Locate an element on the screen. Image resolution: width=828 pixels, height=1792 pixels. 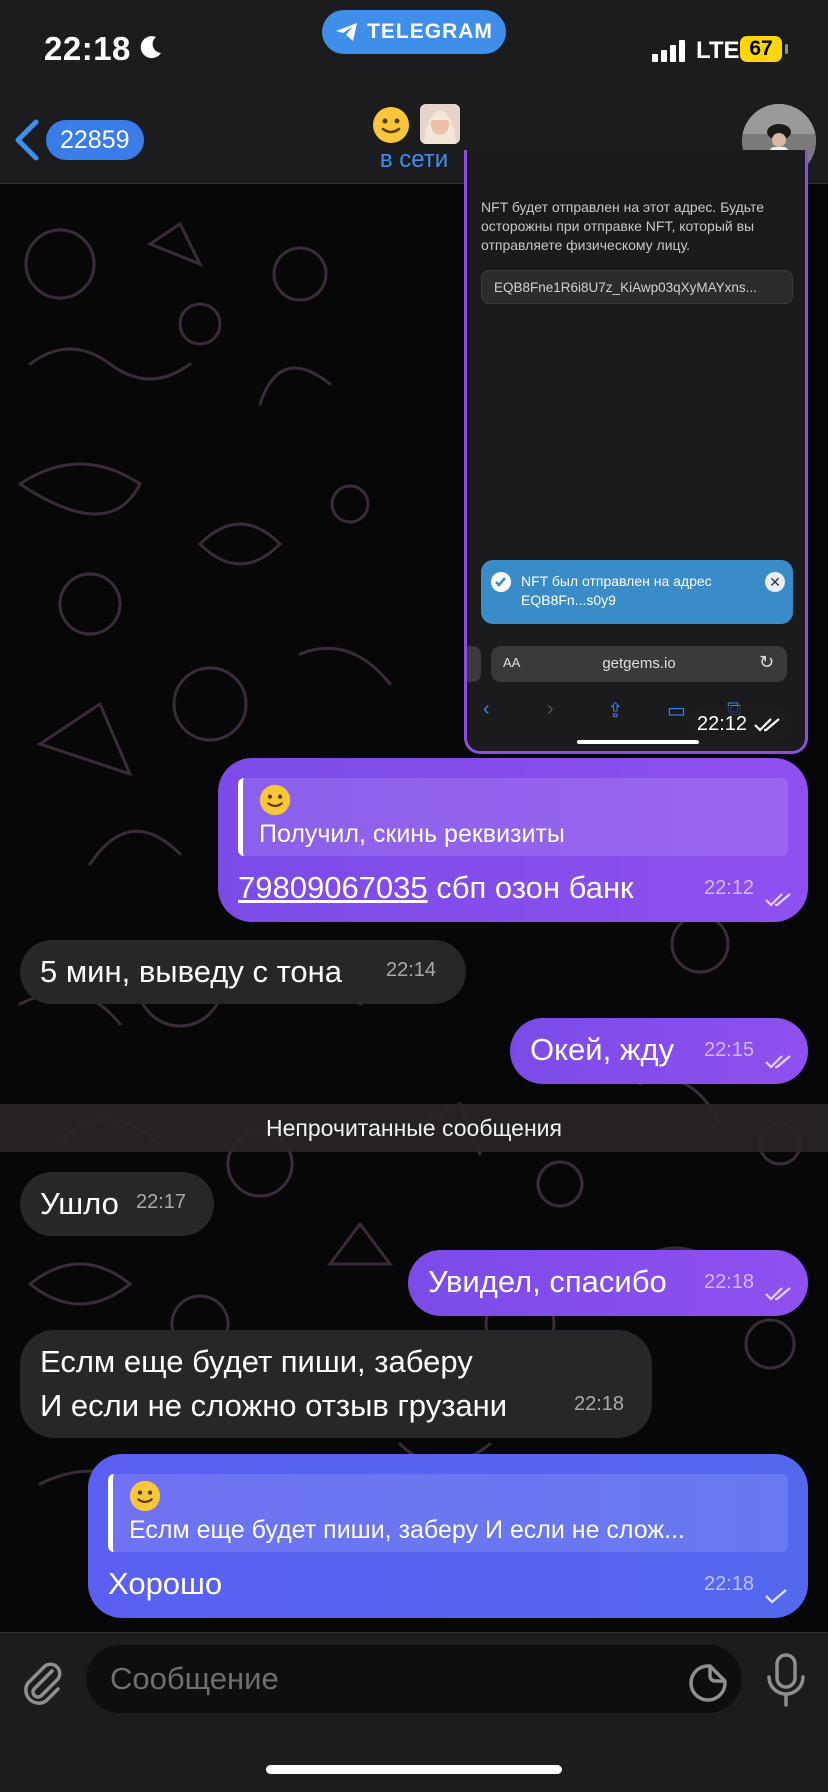
message-text: Увидел, спасибо is located at coordinates (547, 1281).